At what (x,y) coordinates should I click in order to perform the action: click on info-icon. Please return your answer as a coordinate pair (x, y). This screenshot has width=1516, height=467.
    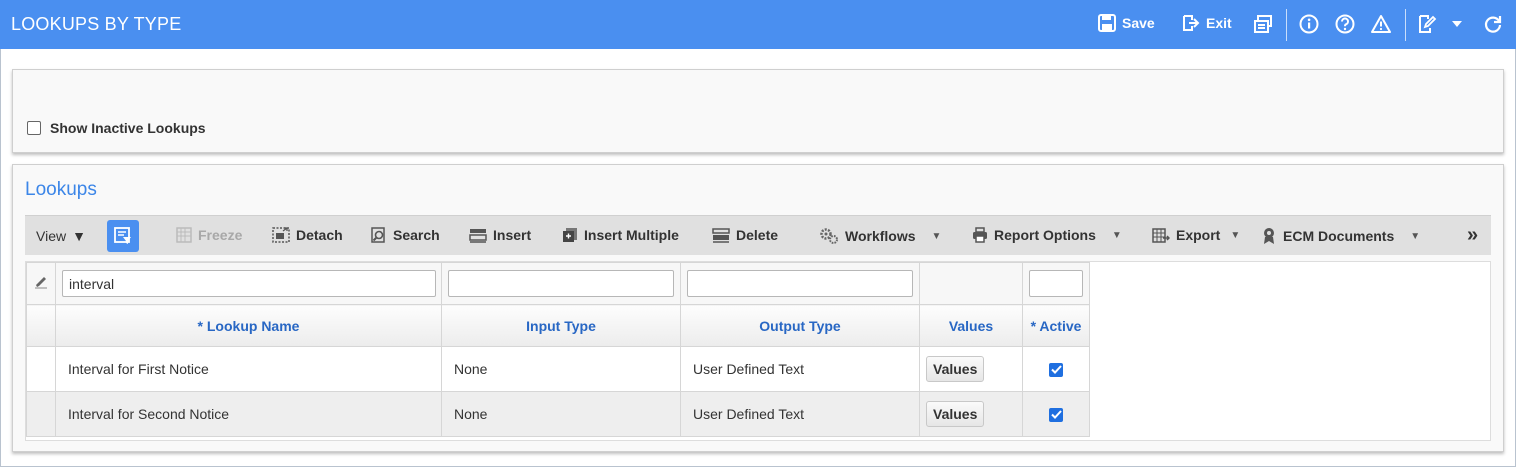
    Looking at the image, I should click on (1309, 24).